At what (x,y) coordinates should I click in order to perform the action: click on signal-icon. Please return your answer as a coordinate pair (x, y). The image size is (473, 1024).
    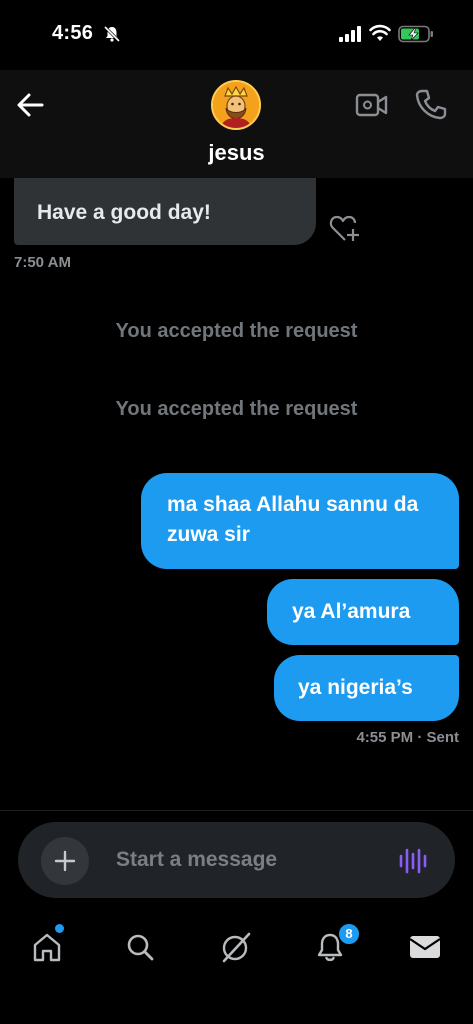
    Looking at the image, I should click on (351, 36).